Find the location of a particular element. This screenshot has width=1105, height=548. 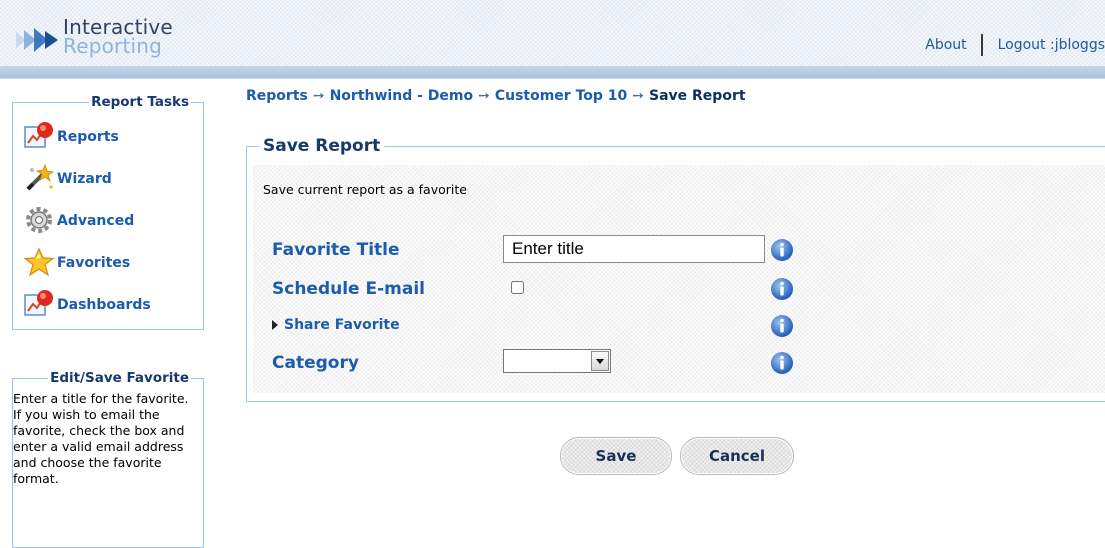

task-advanced: Advanced is located at coordinates (78, 221).